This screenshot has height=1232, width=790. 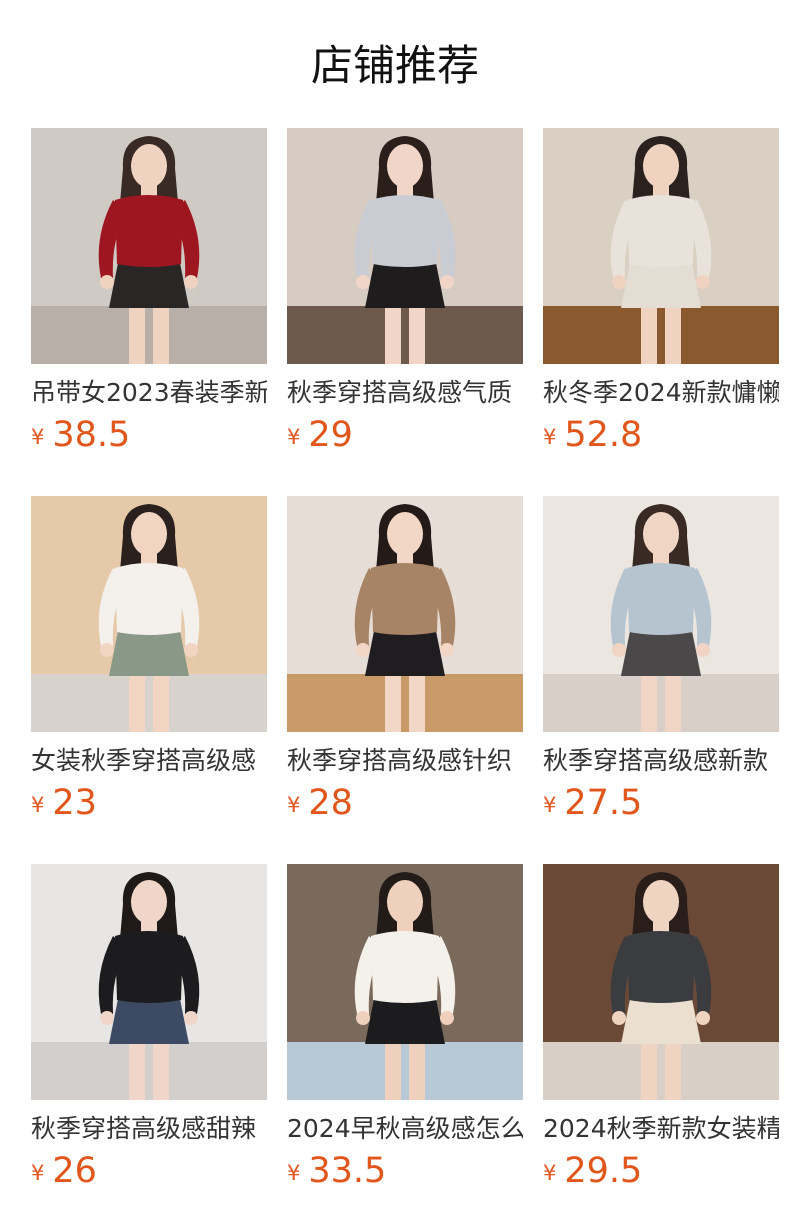 I want to click on product-name: 吊带女2023春装季新, so click(x=149, y=393).